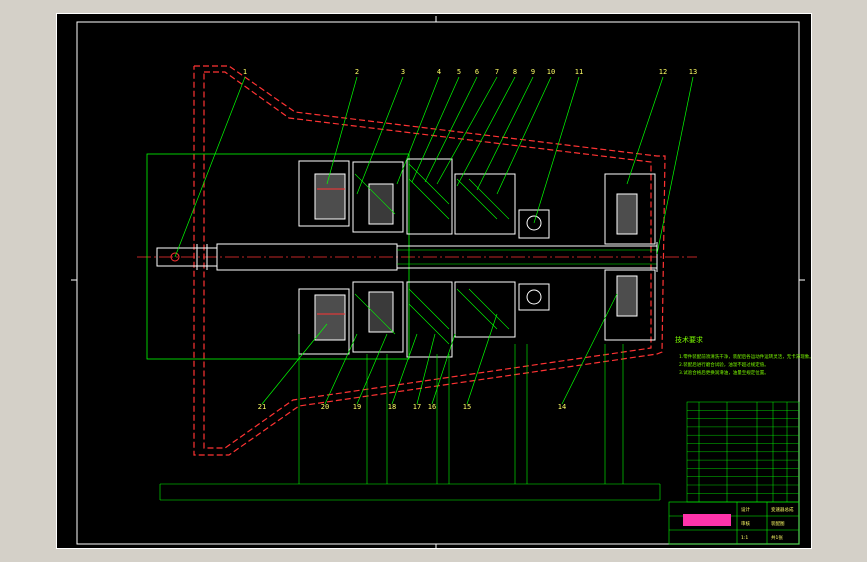 Image resolution: width=867 pixels, height=562 pixels. I want to click on parts-list, so click(743, 452).